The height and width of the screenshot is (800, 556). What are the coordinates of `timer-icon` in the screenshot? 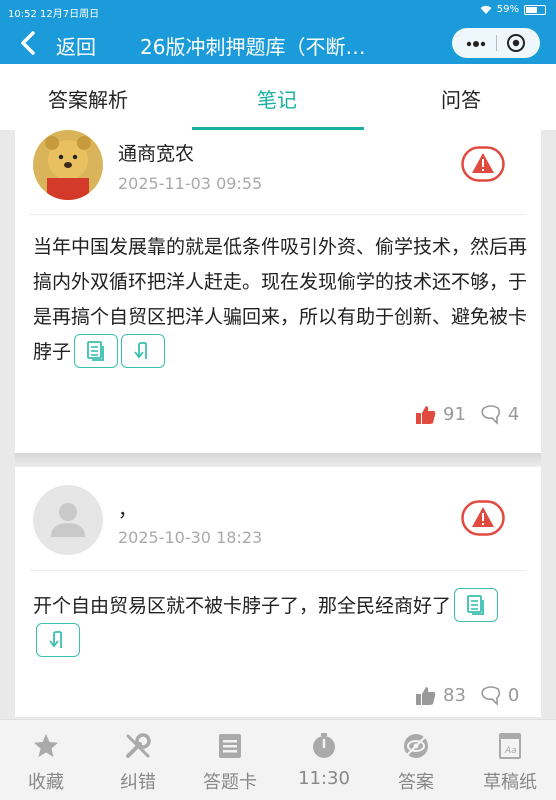 It's located at (324, 745).